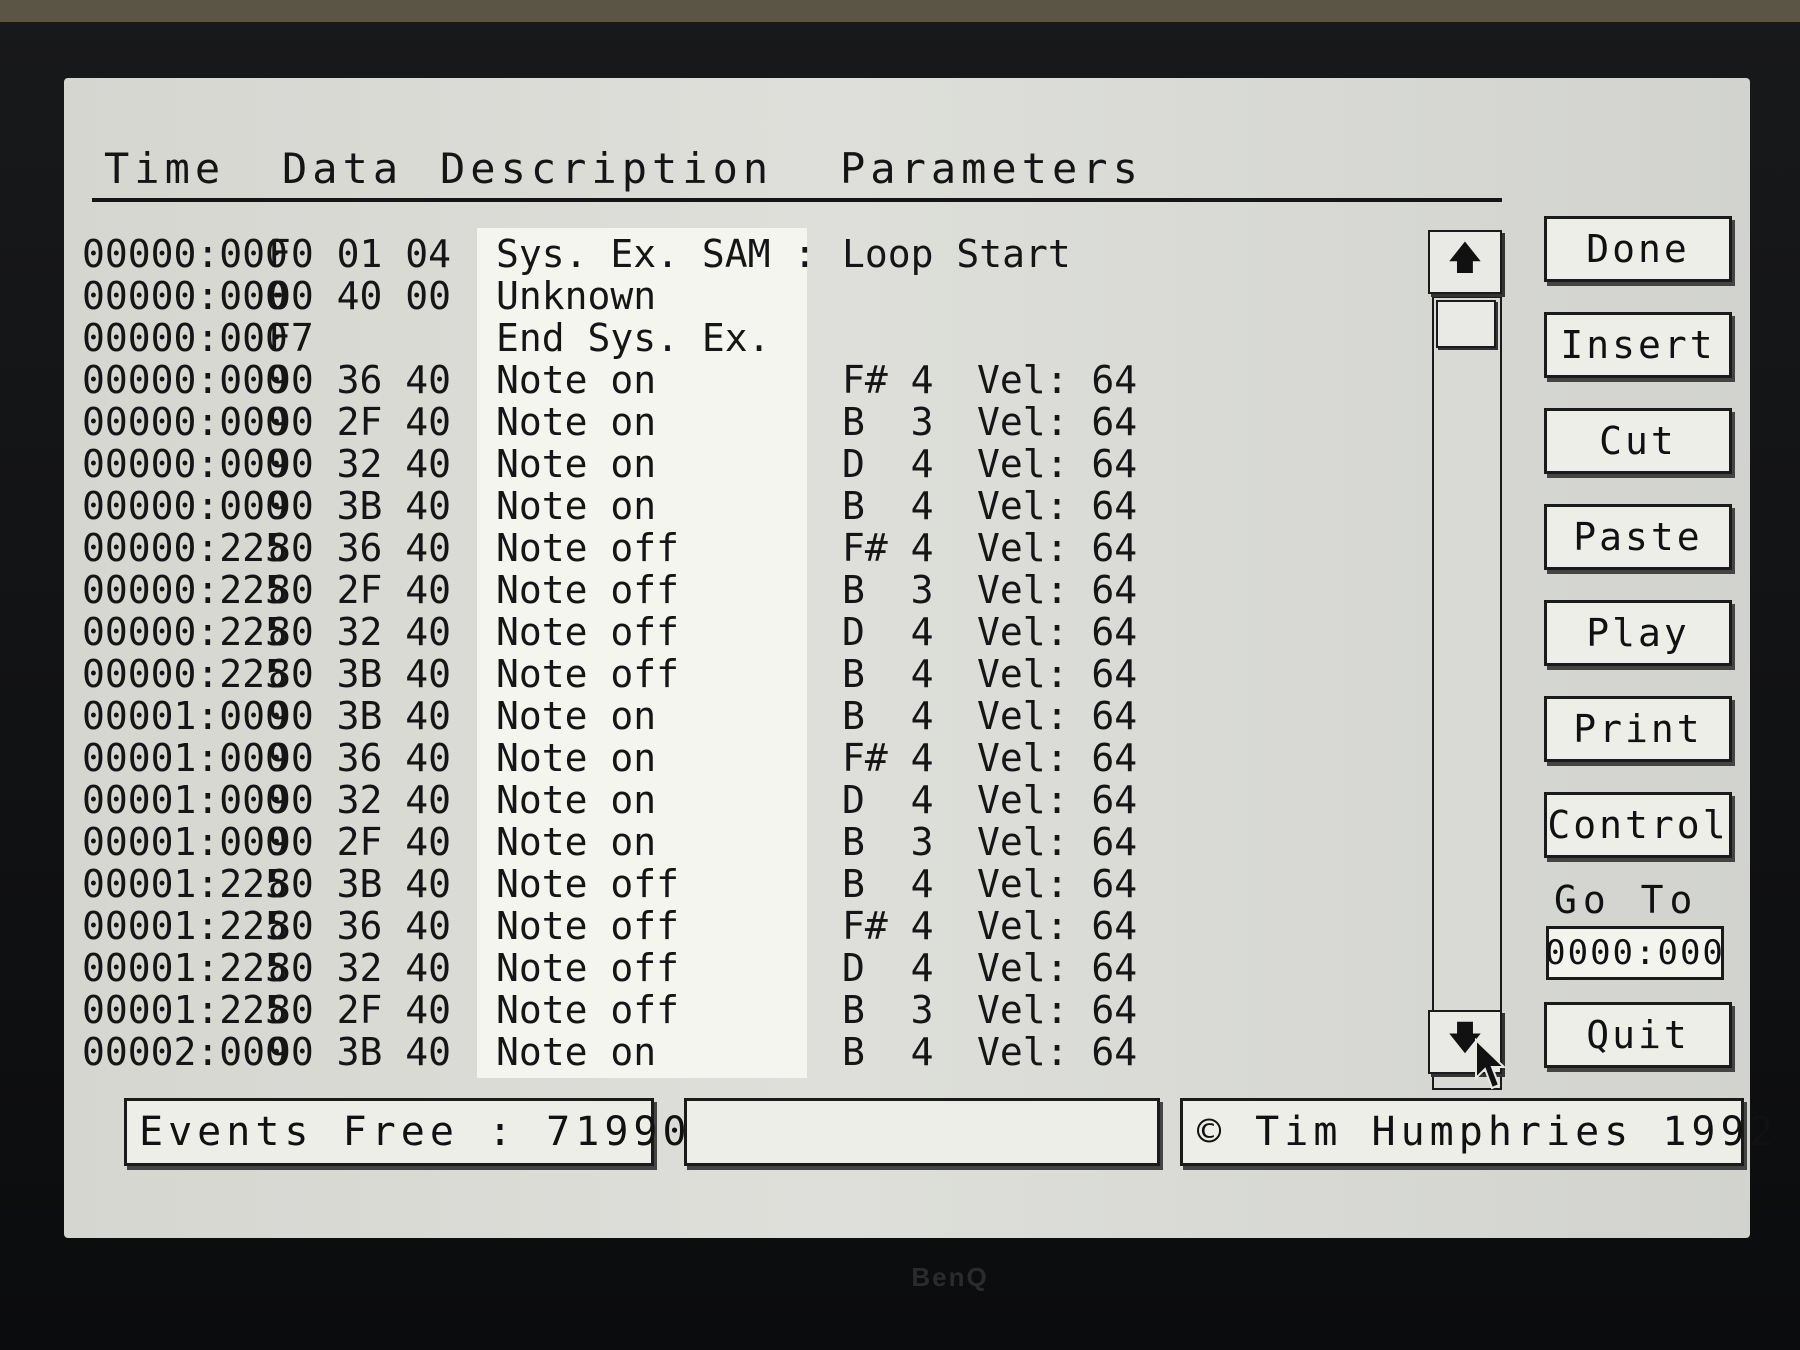  What do you see at coordinates (1638, 1035) in the screenshot?
I see `quit-button: Quit` at bounding box center [1638, 1035].